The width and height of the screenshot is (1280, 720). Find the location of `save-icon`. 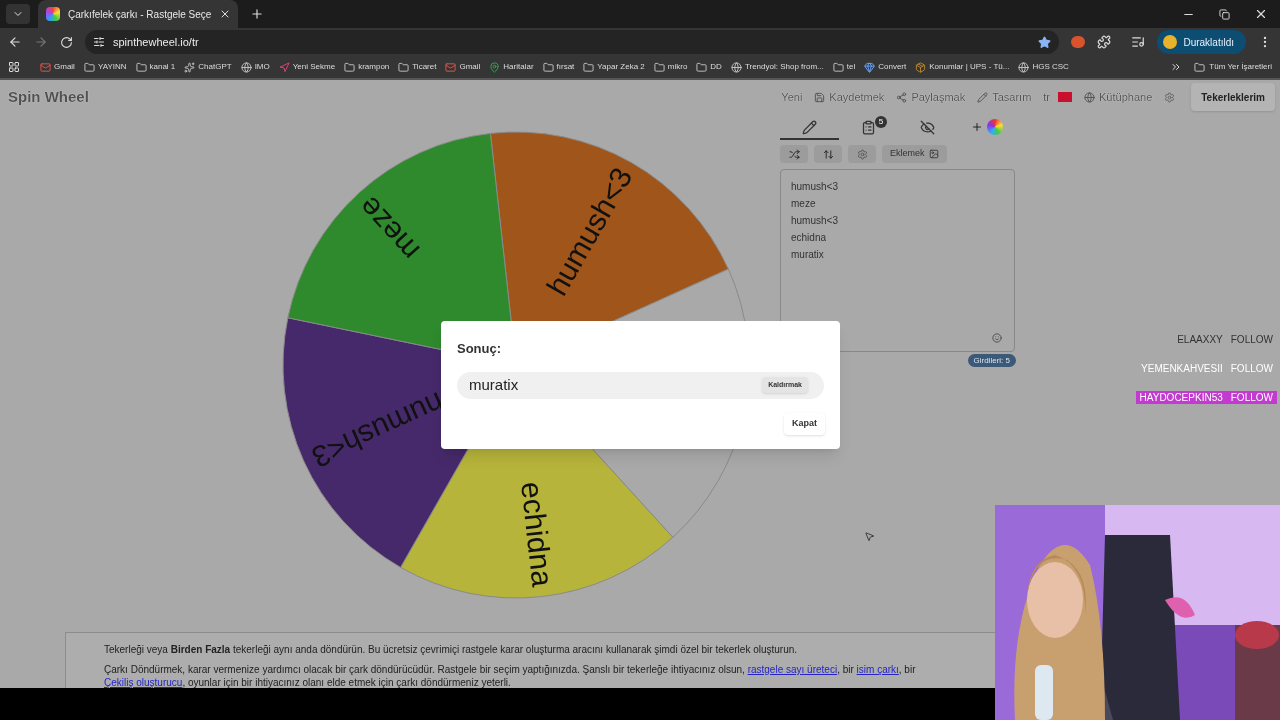

save-icon is located at coordinates (820, 97).